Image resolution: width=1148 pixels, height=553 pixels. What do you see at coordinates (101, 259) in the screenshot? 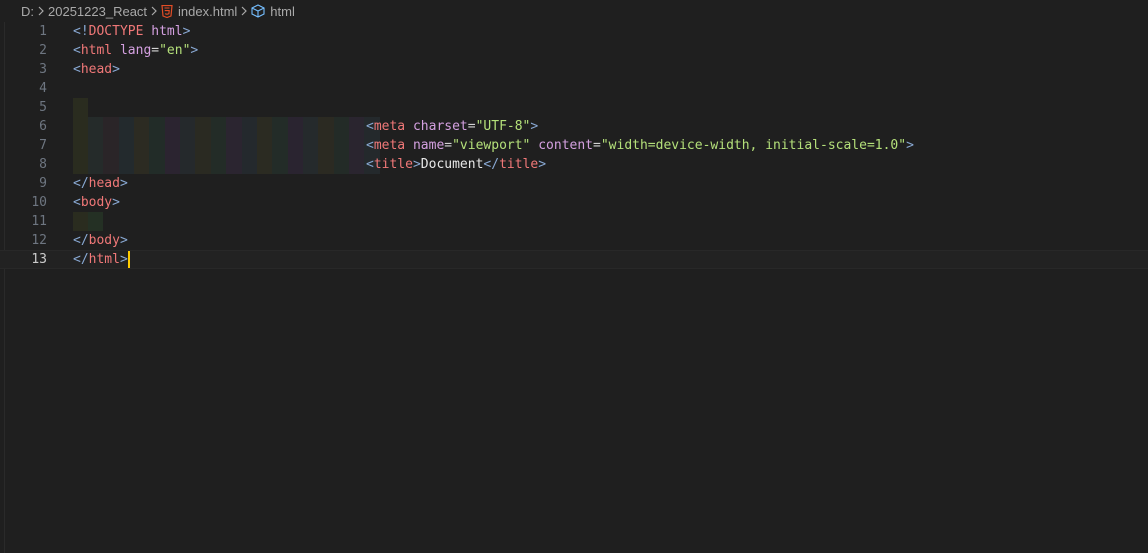
I see `line-content: </html>` at bounding box center [101, 259].